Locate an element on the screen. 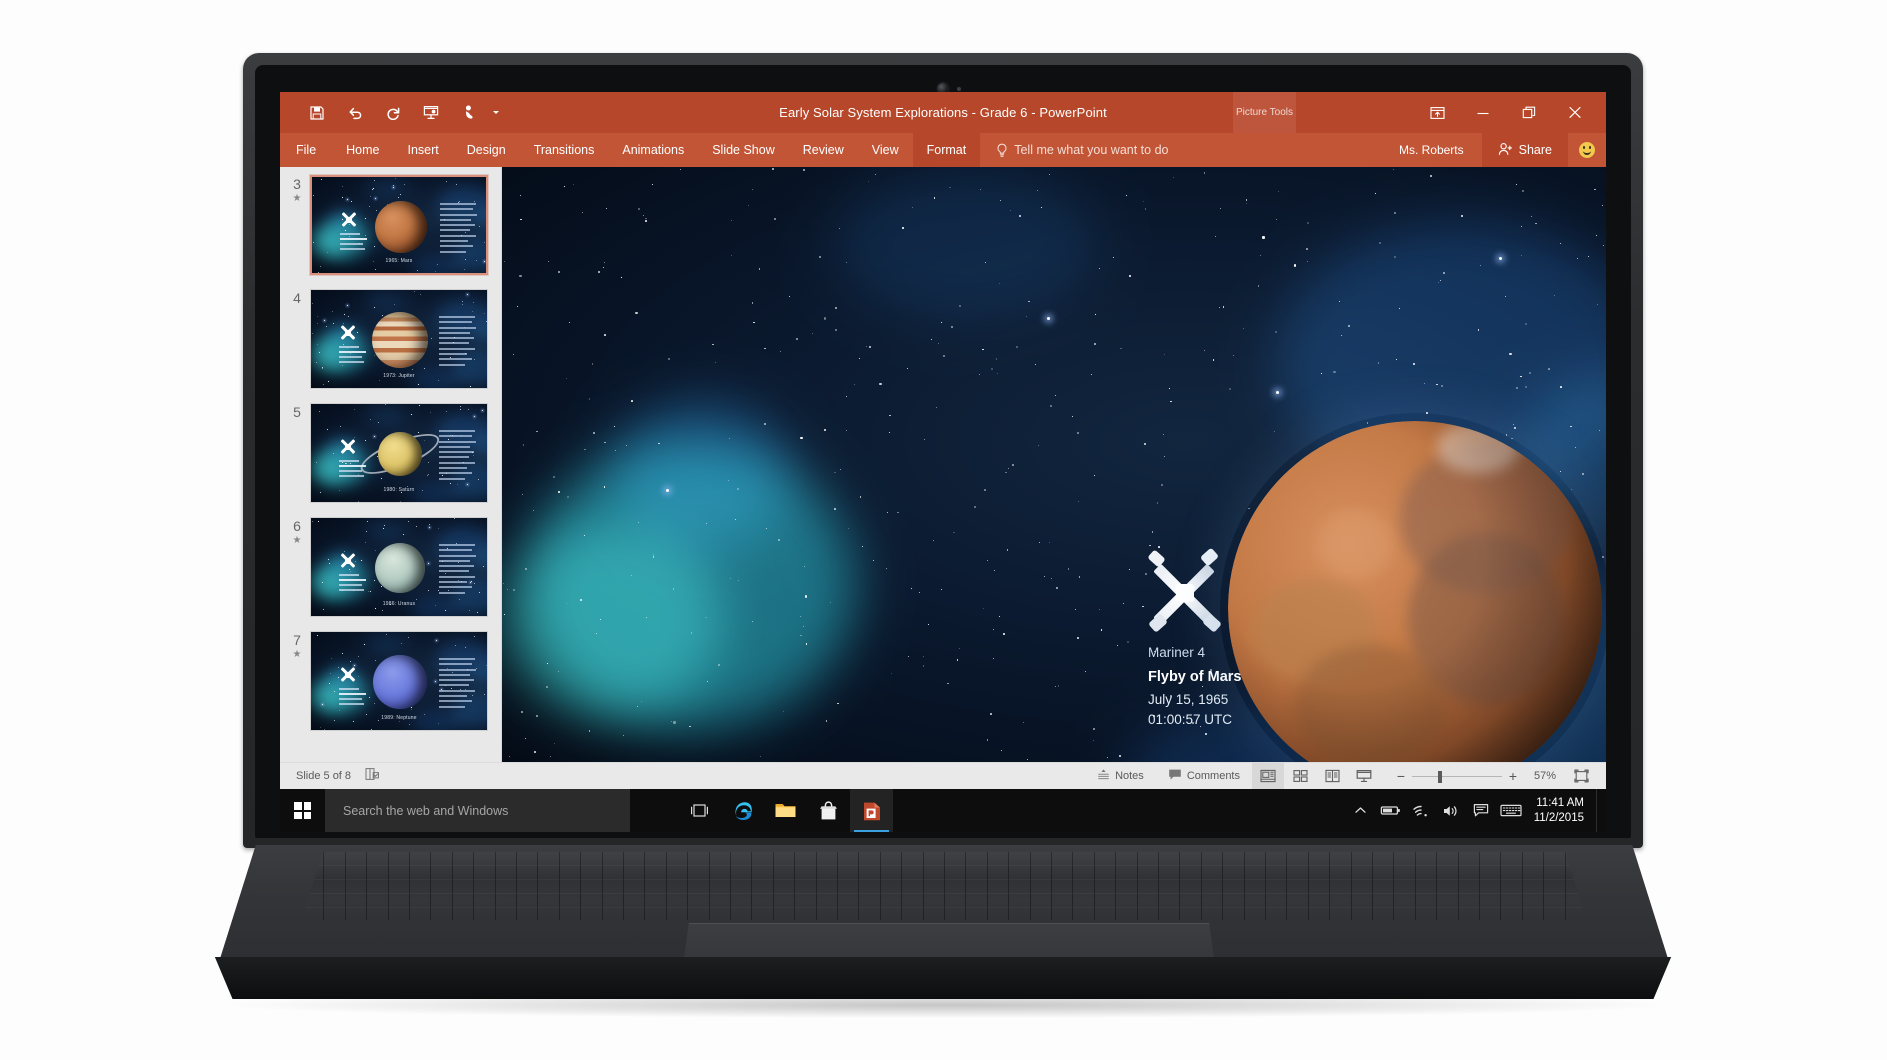 This screenshot has width=1887, height=1060. customize-qat-icon is located at coordinates (496, 113).